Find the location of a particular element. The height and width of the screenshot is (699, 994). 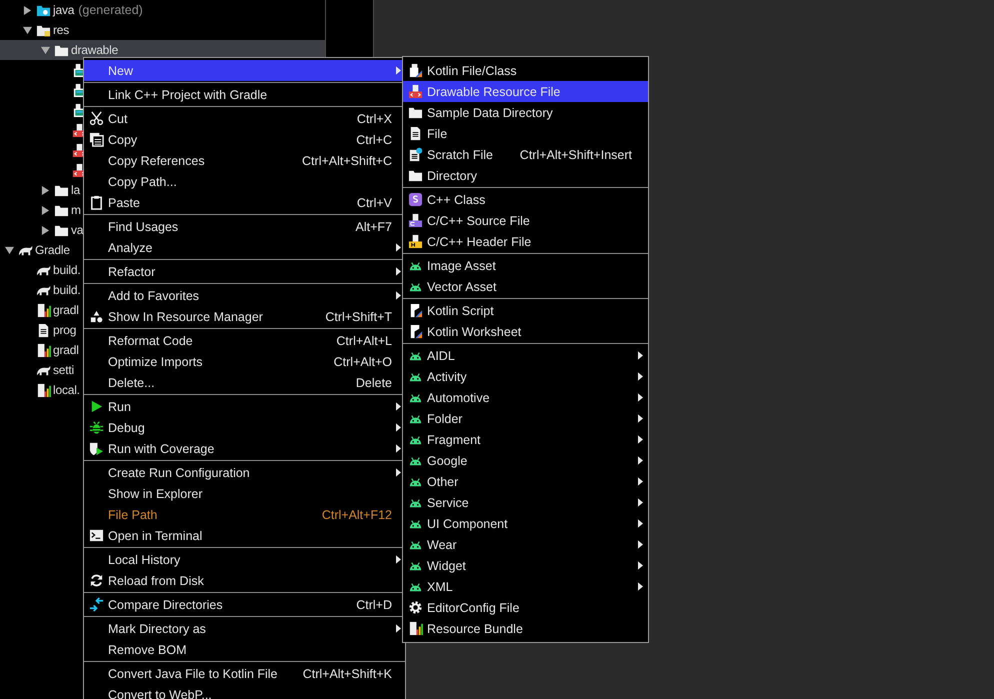

shortcut-label: Ctrl+V is located at coordinates (374, 203).